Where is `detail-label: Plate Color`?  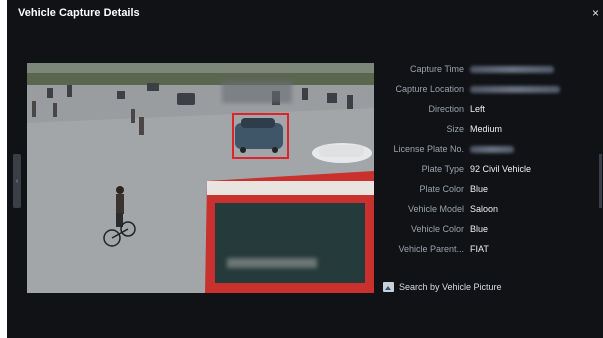
detail-label: Plate Color is located at coordinates (441, 189).